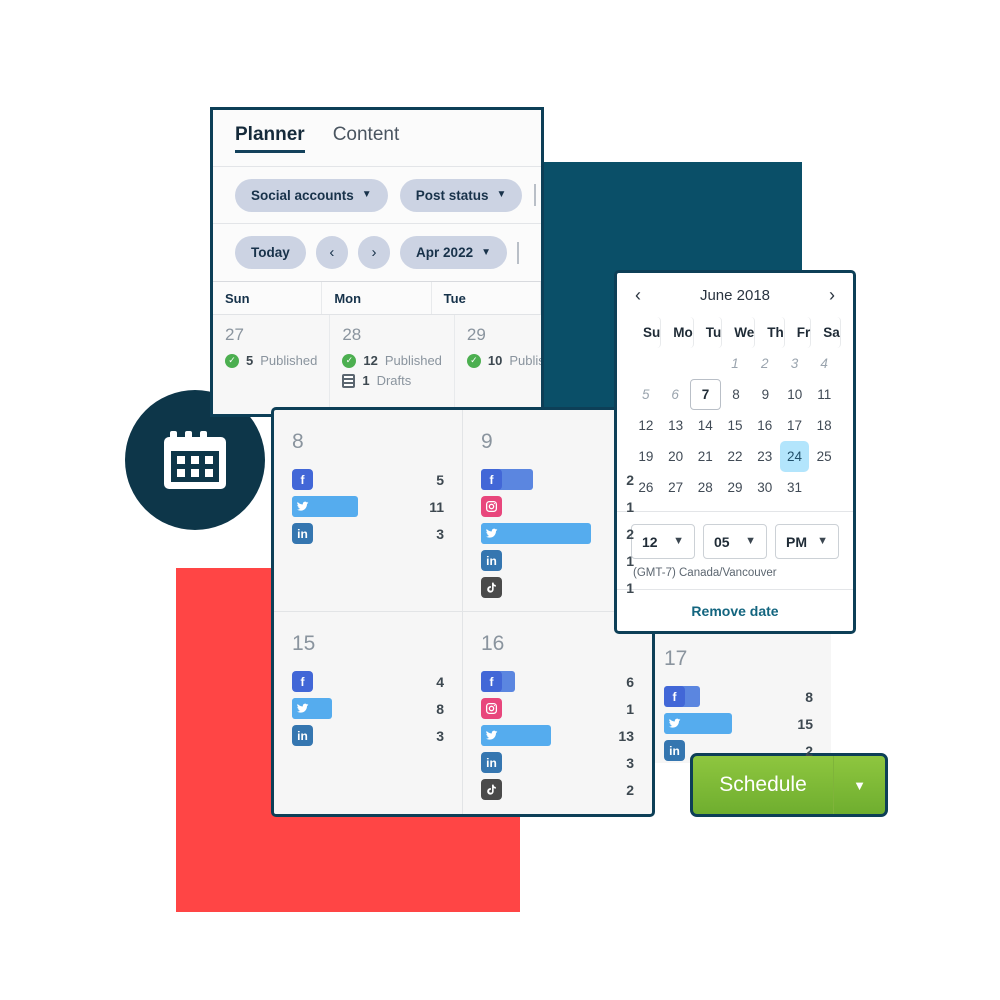  What do you see at coordinates (368, 511) in the screenshot?
I see `analytics-day-cell: 8 f 5 11 in 3` at bounding box center [368, 511].